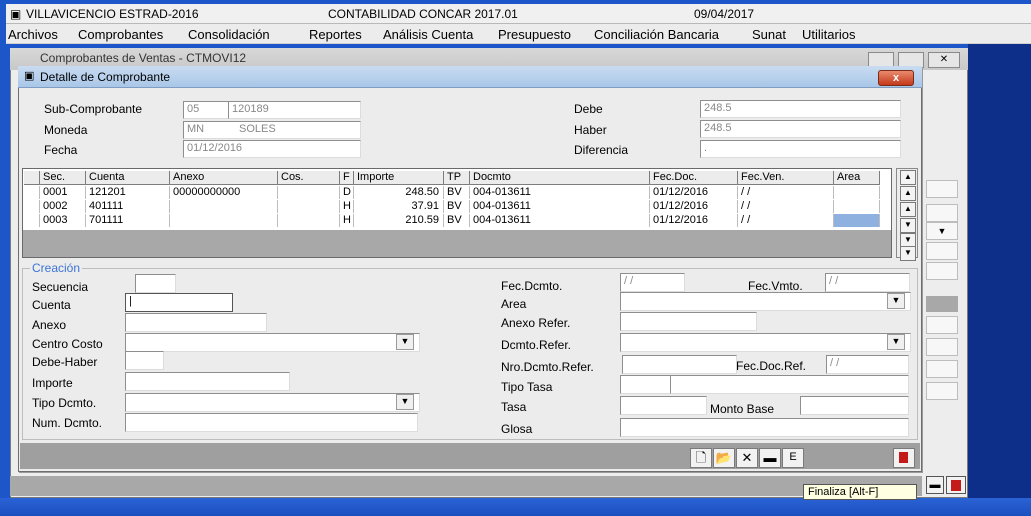 The height and width of the screenshot is (516, 1031). What do you see at coordinates (399, 220) in the screenshot?
I see `cell-importe: 210.59` at bounding box center [399, 220].